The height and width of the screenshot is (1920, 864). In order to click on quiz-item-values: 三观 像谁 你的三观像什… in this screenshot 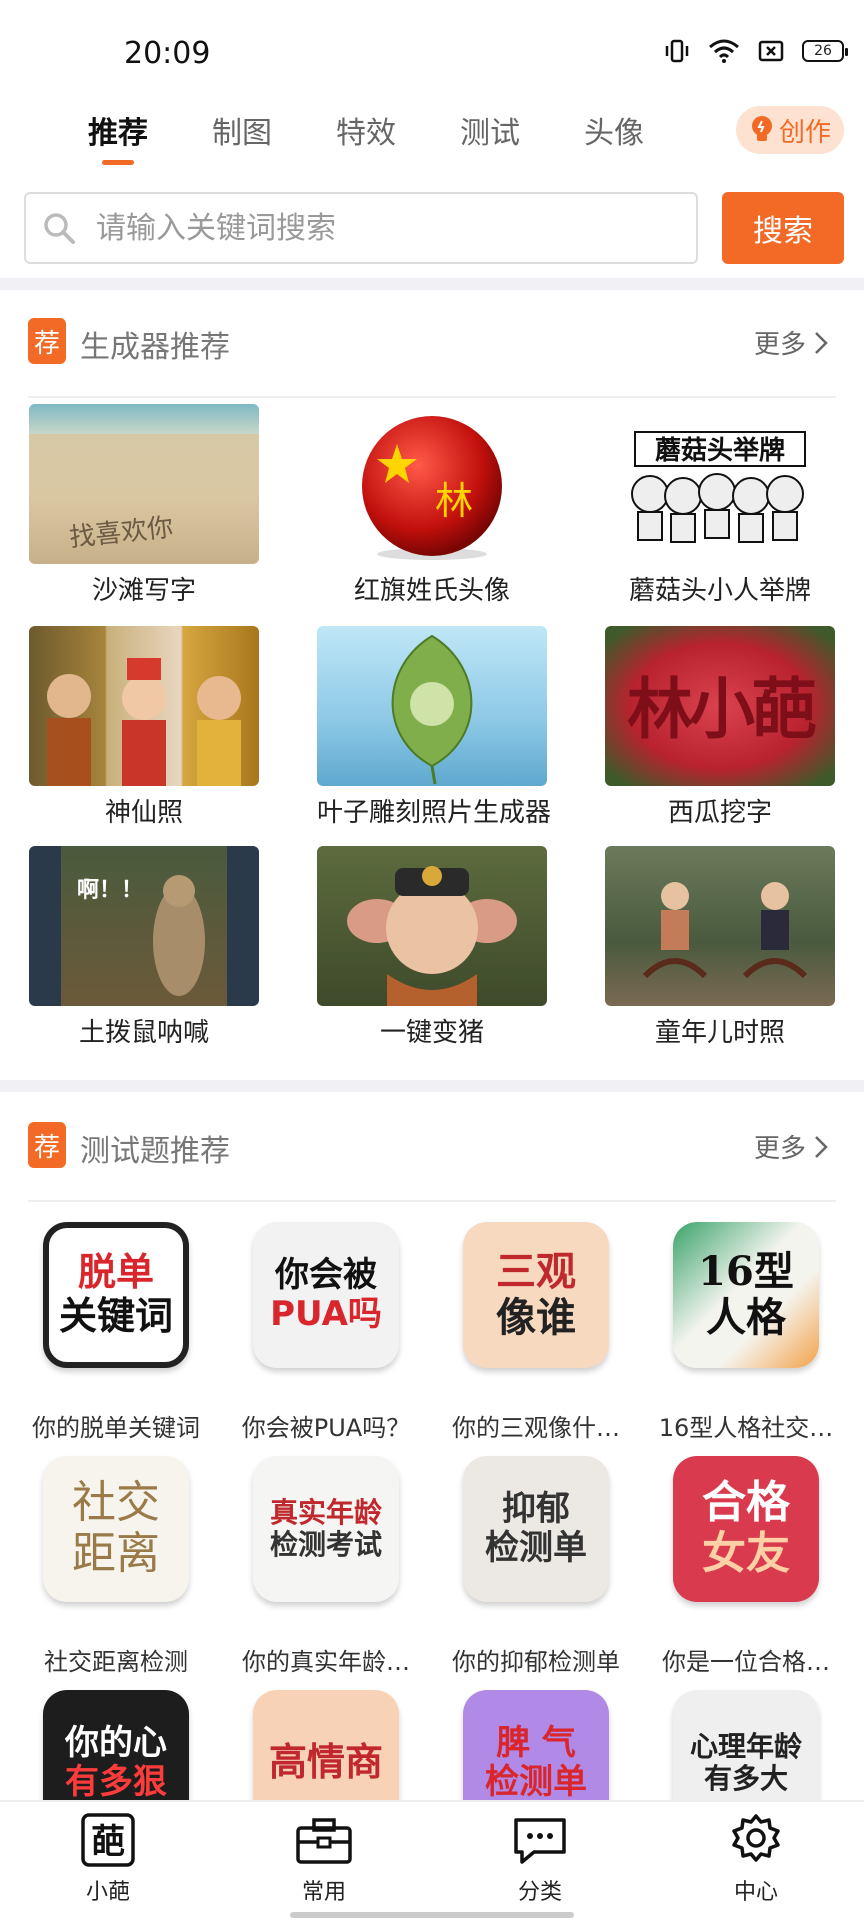, I will do `click(536, 1332)`.